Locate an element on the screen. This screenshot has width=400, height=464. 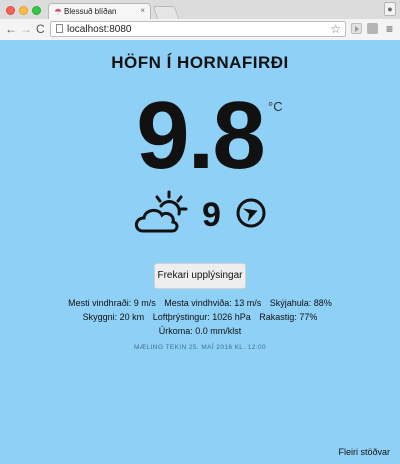
station-name: HÖFN Í HORNAFIRÐI is located at coordinates (200, 62).